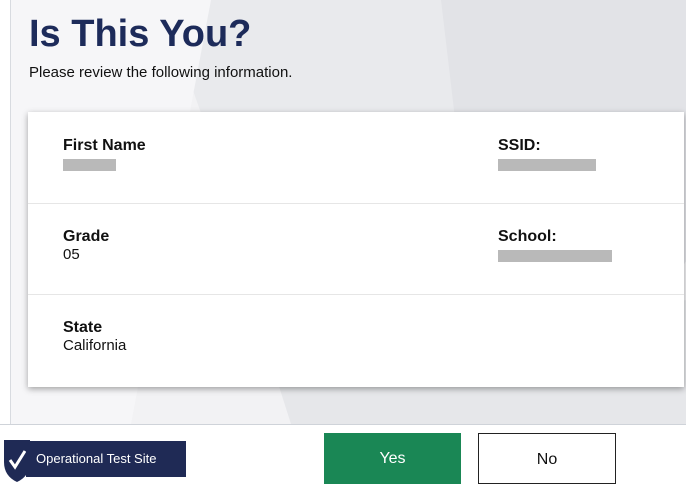  What do you see at coordinates (547, 154) in the screenshot?
I see `ssid-field: SSID:` at bounding box center [547, 154].